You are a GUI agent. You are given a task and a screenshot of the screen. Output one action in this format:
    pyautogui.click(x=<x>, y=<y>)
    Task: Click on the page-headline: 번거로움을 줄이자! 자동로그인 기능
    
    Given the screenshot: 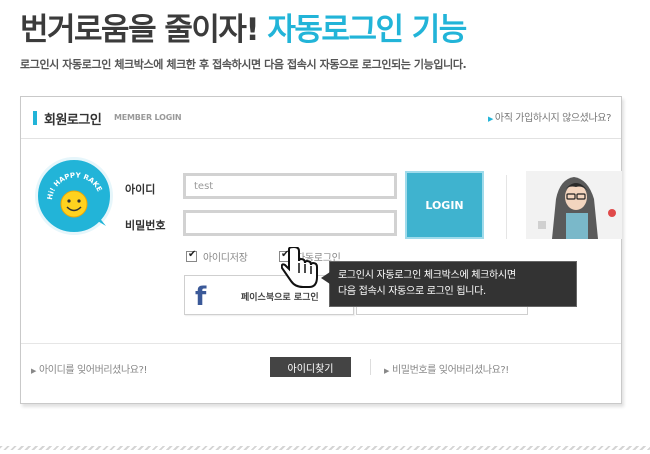 What is the action you would take?
    pyautogui.click(x=243, y=26)
    